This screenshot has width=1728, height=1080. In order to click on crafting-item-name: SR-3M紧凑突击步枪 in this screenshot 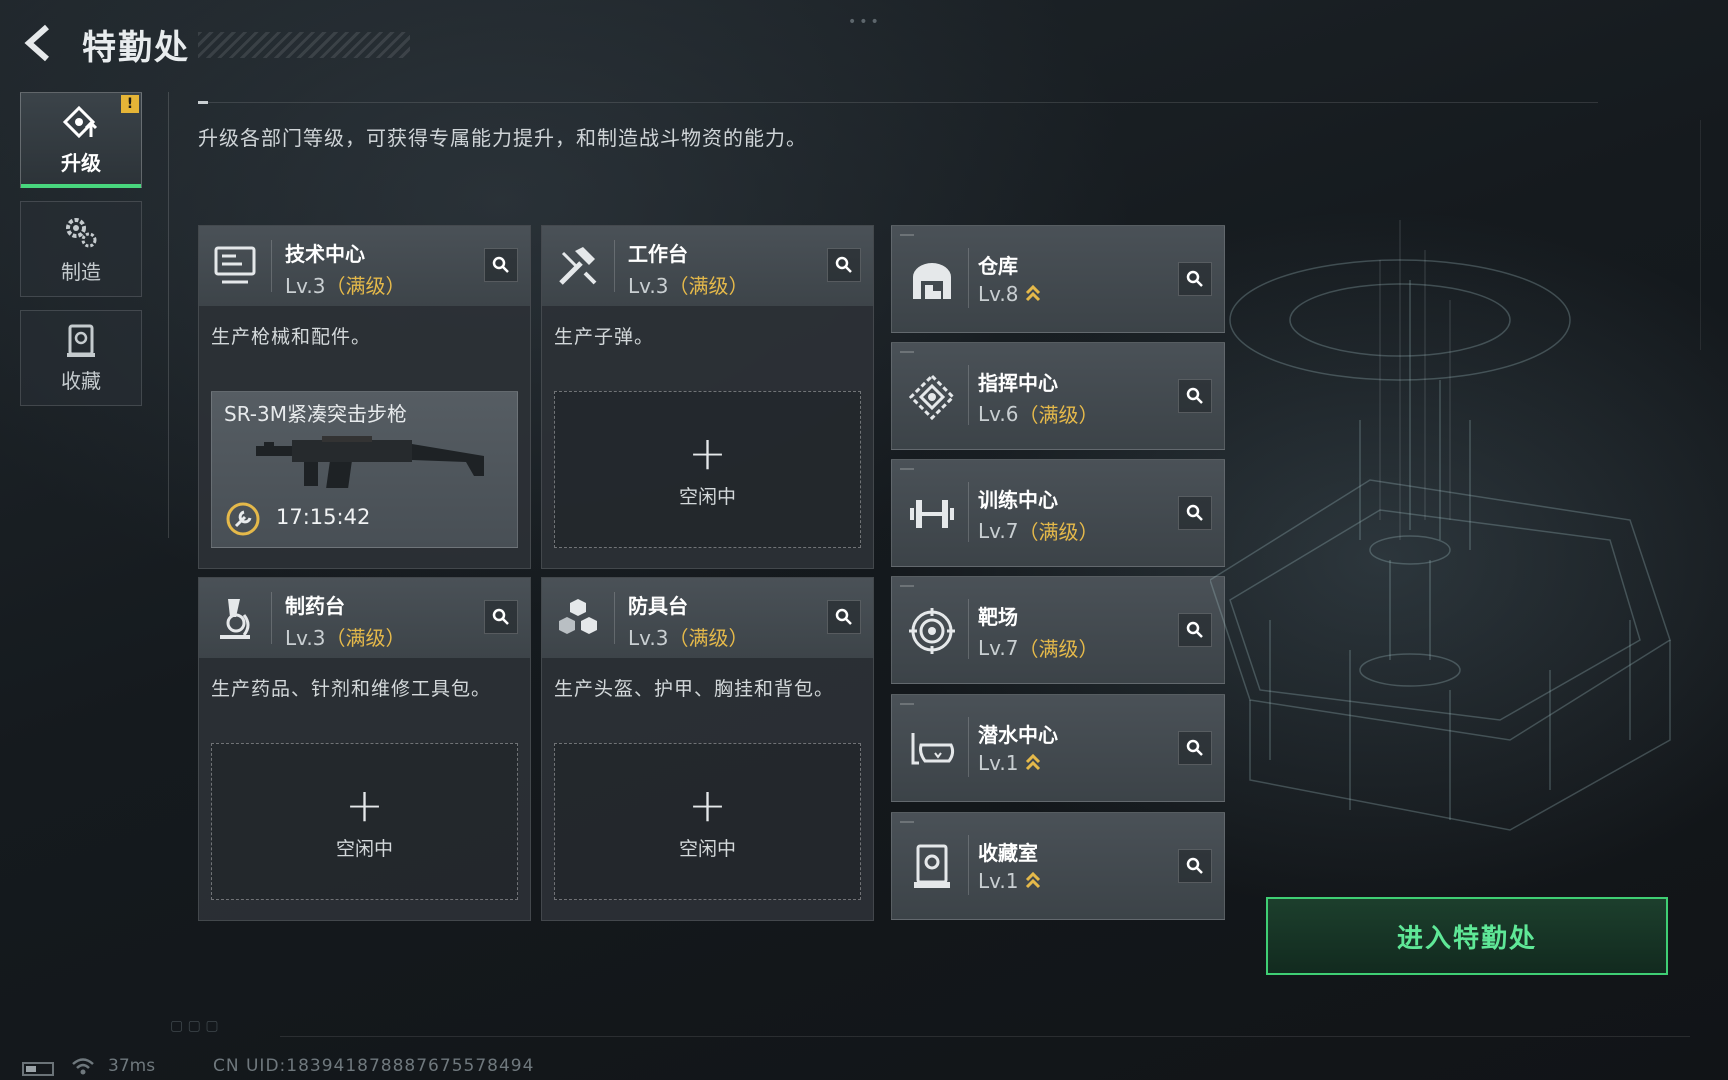, I will do `click(315, 414)`.